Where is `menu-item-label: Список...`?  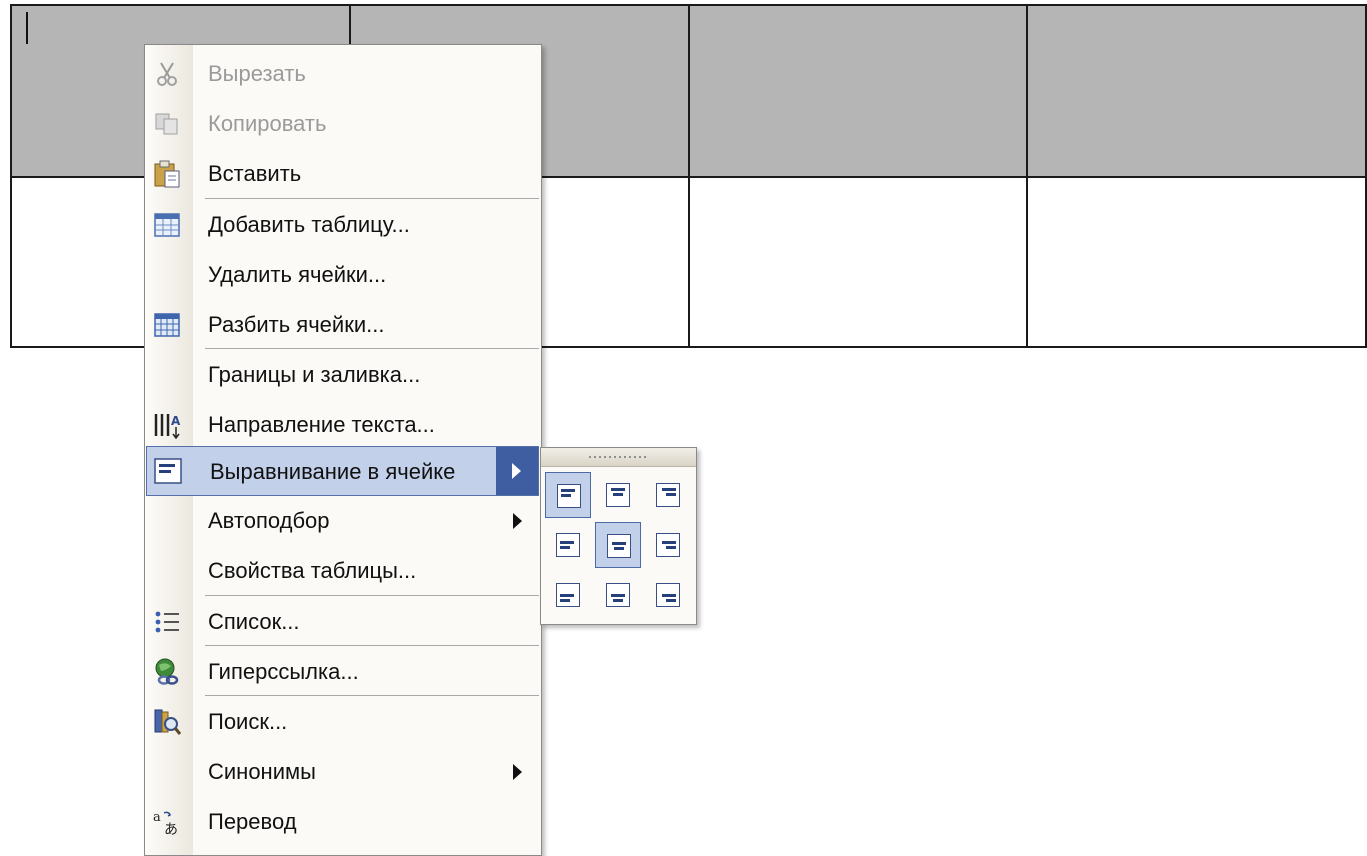
menu-item-label: Список... is located at coordinates (254, 621).